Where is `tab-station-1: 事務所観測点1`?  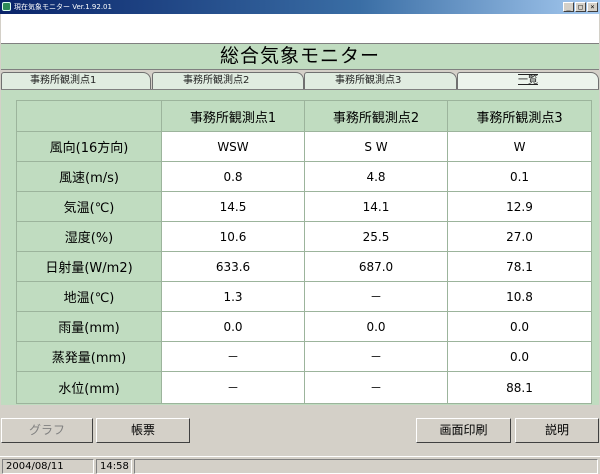
tab-station-1: 事務所観測点1 is located at coordinates (76, 80).